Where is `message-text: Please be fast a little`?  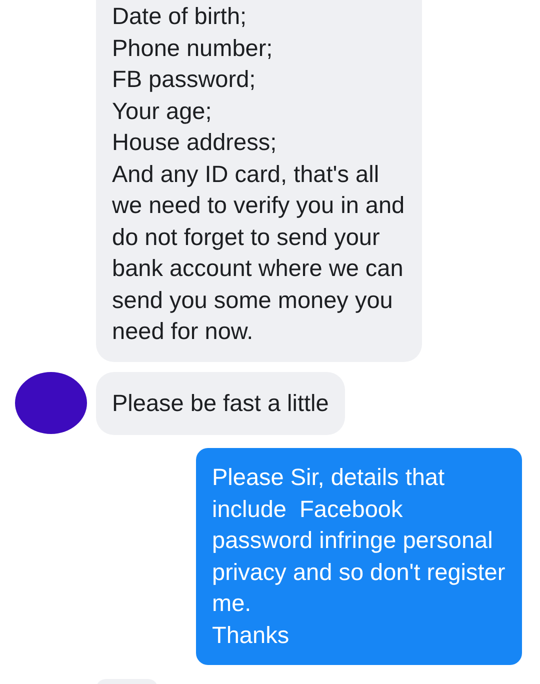
message-text: Please be fast a little is located at coordinates (220, 403).